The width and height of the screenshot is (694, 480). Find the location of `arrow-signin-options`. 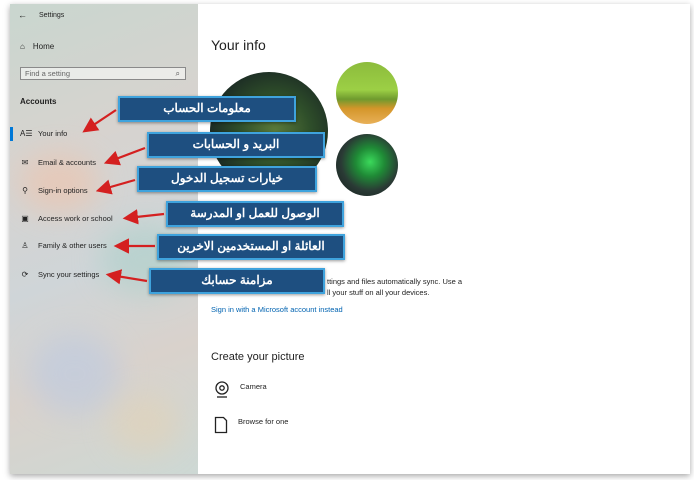

arrow-signin-options is located at coordinates (115, 186).